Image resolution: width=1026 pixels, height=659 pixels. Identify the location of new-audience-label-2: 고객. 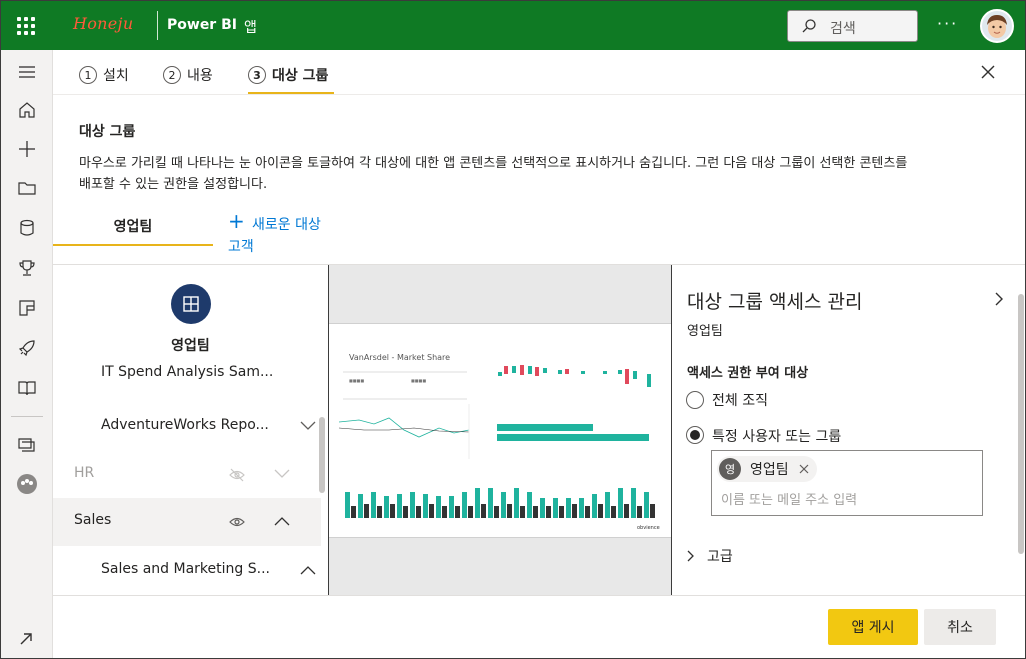
(241, 247).